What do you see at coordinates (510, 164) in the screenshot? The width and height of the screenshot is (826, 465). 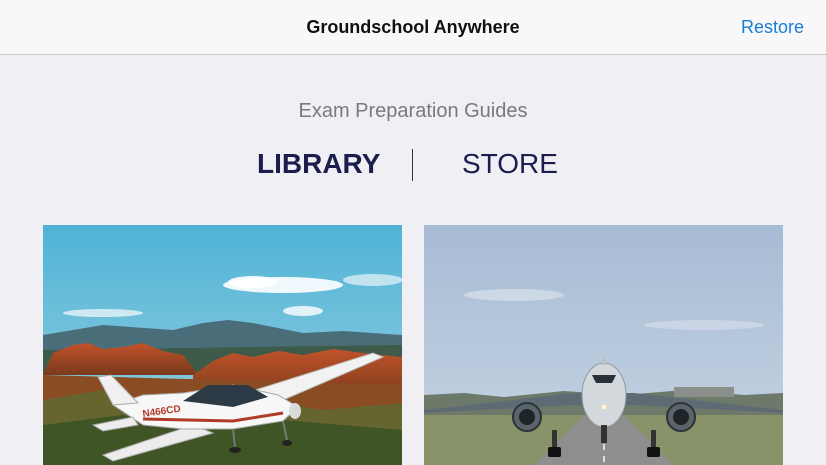 I see `tab-store: STORE` at bounding box center [510, 164].